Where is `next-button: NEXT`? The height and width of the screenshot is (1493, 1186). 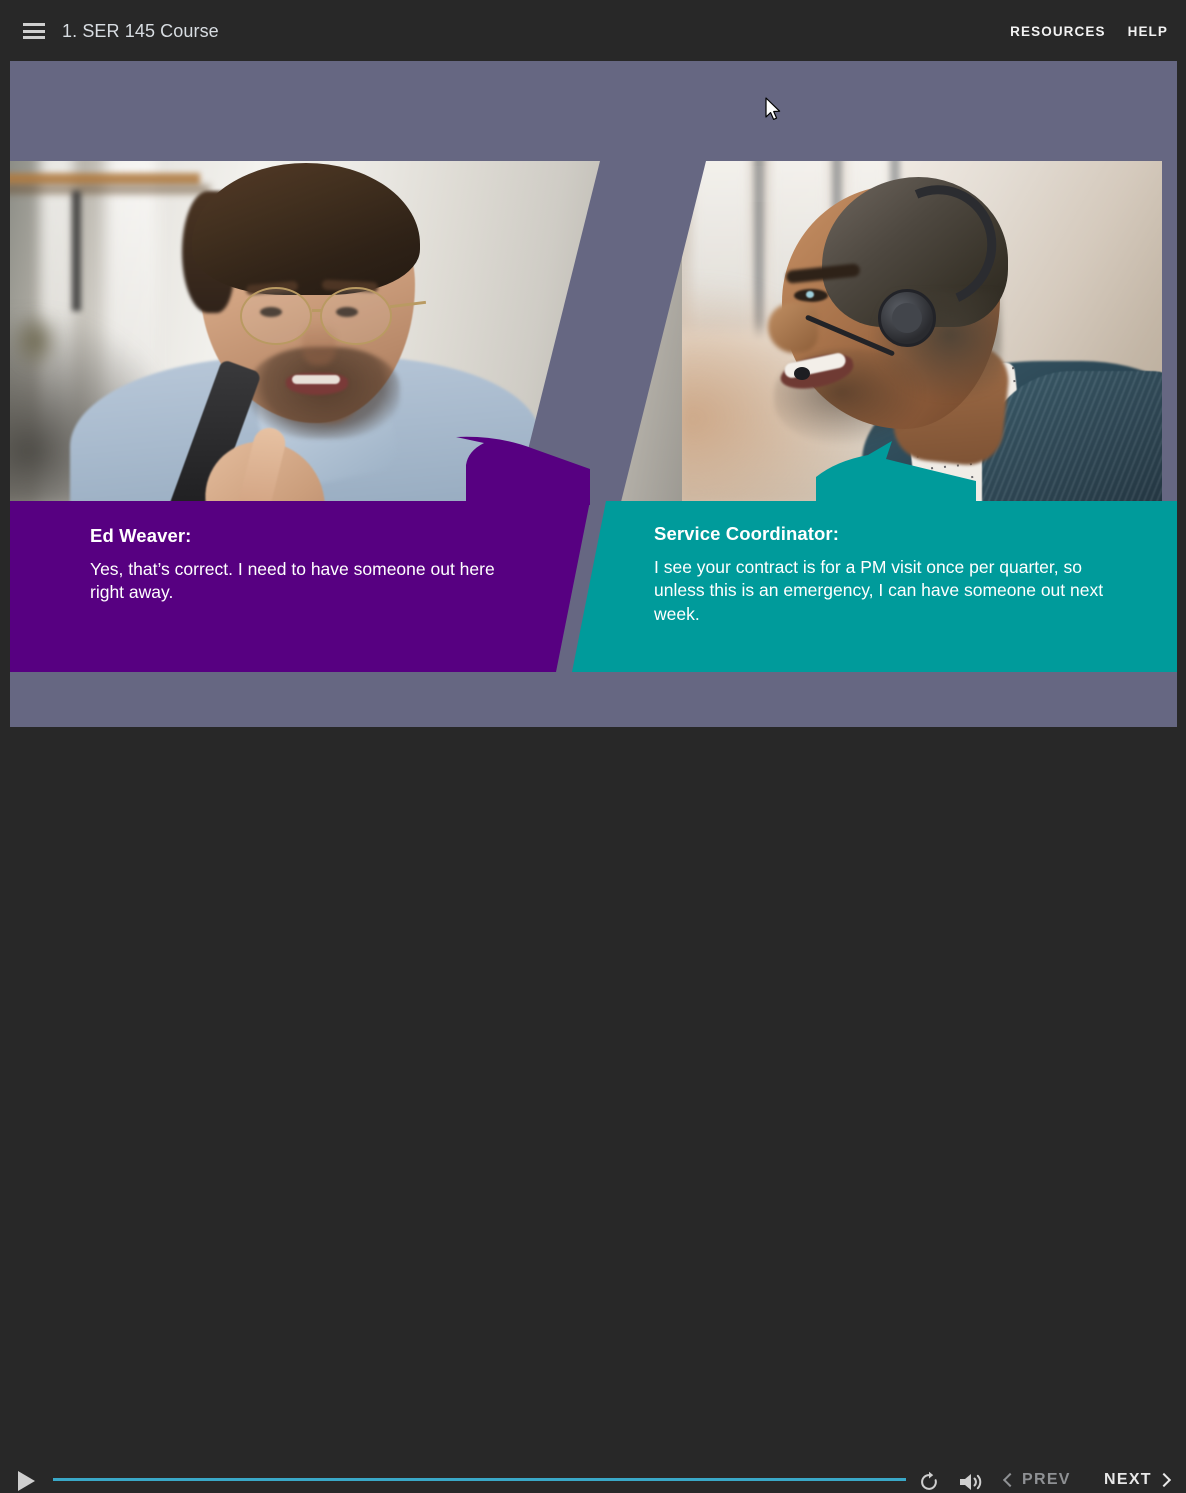 next-button: NEXT is located at coordinates (1137, 1480).